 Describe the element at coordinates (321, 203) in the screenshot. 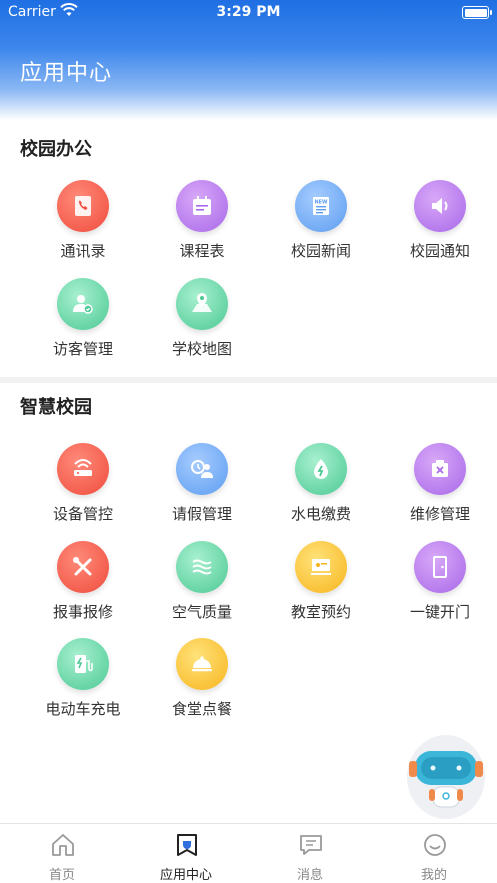

I see `svg-text: NEW` at that location.